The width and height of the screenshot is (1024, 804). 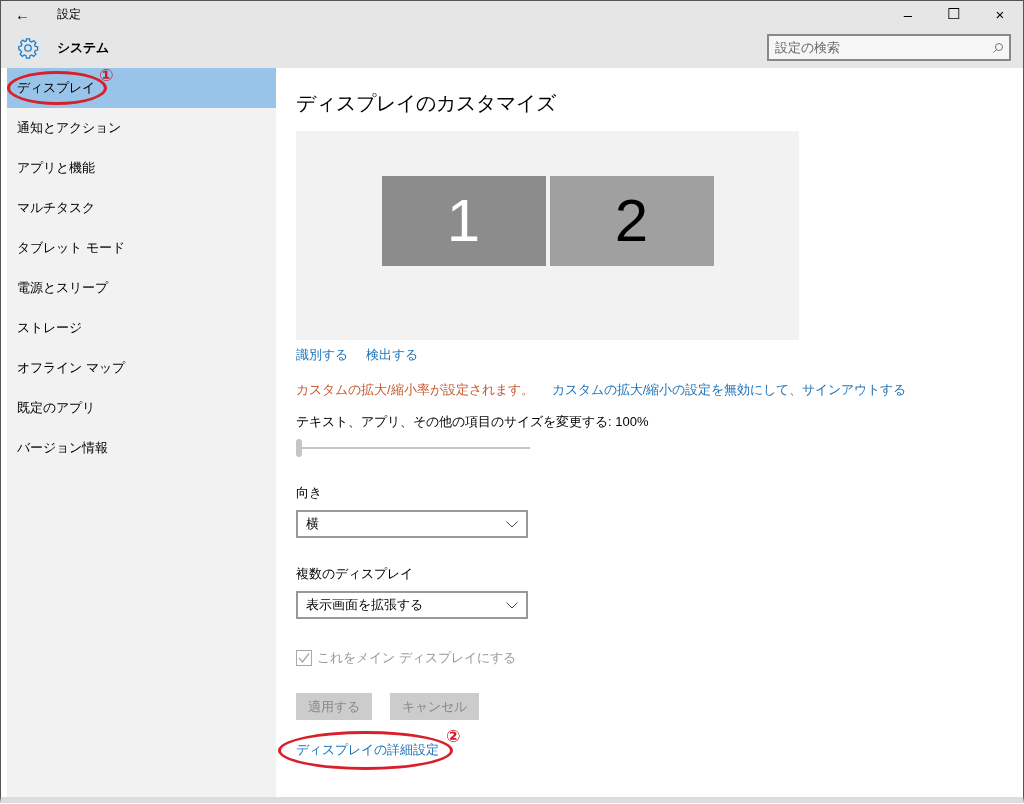 I want to click on sidebar-item: タブレット モード, so click(x=141, y=248).